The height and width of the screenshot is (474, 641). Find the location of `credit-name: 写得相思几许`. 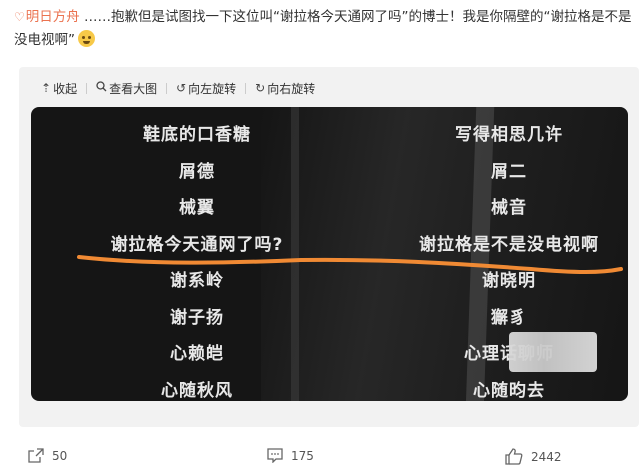

credit-name: 写得相思几许 is located at coordinates (509, 135).